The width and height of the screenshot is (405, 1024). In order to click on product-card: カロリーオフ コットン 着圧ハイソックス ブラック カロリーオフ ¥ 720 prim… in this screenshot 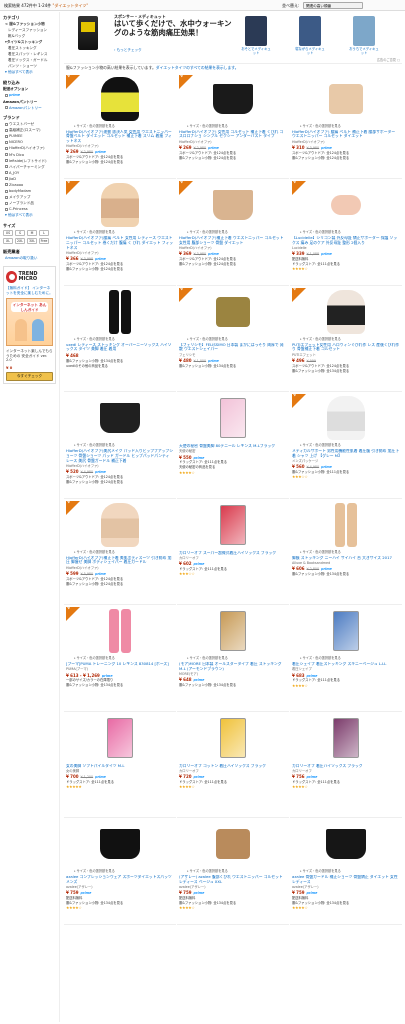, I will do `click(233, 765)`.